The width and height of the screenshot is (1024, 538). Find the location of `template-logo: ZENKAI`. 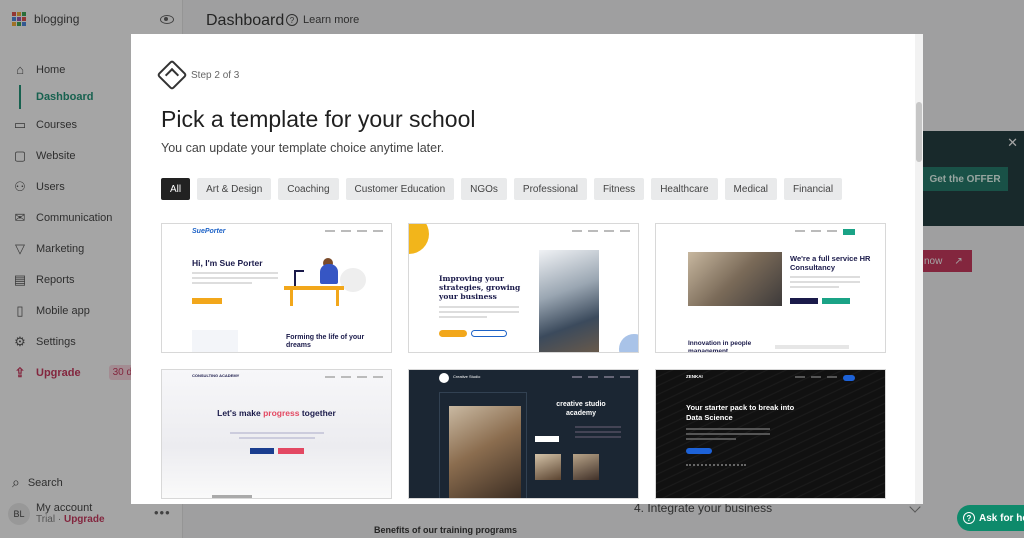

template-logo: ZENKAI is located at coordinates (694, 376).